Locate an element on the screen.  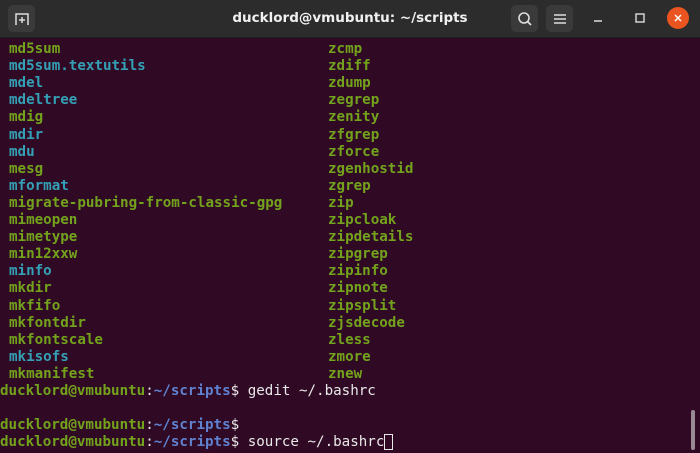
file-entry: mdir is located at coordinates (26, 134).